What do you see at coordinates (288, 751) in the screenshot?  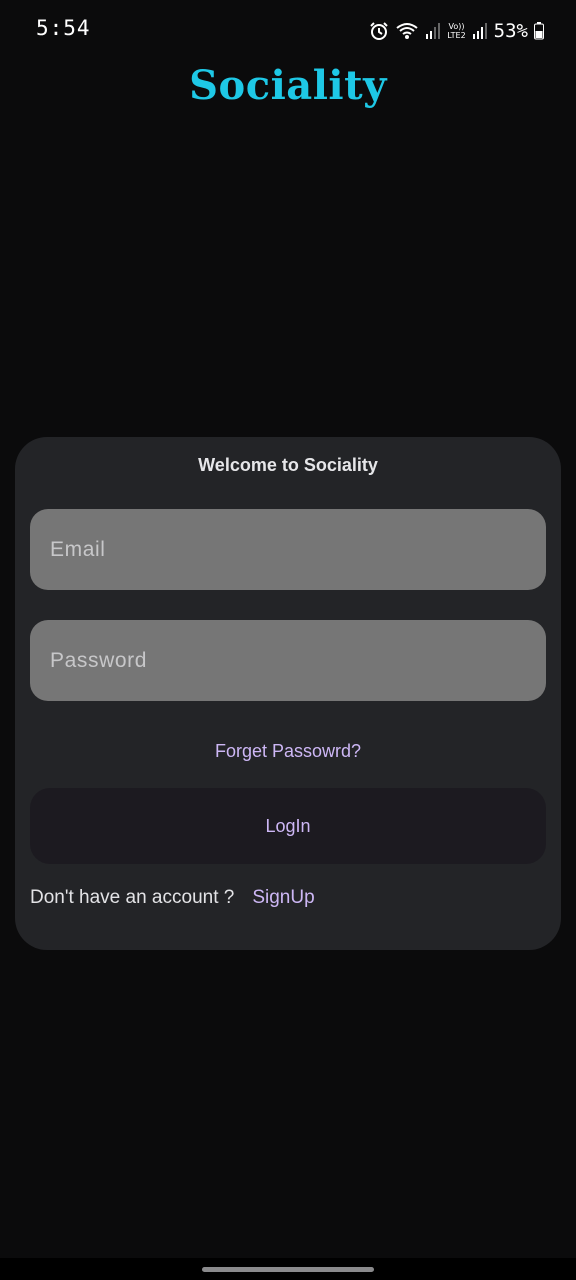 I see `forgot-password-link: Forget Passowrd?` at bounding box center [288, 751].